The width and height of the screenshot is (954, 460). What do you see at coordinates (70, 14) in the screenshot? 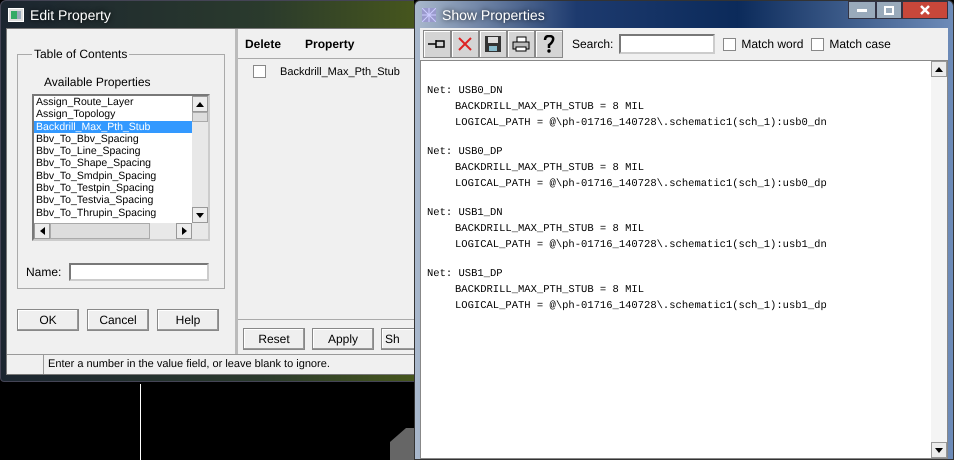
I see `window-title: Edit Property` at bounding box center [70, 14].